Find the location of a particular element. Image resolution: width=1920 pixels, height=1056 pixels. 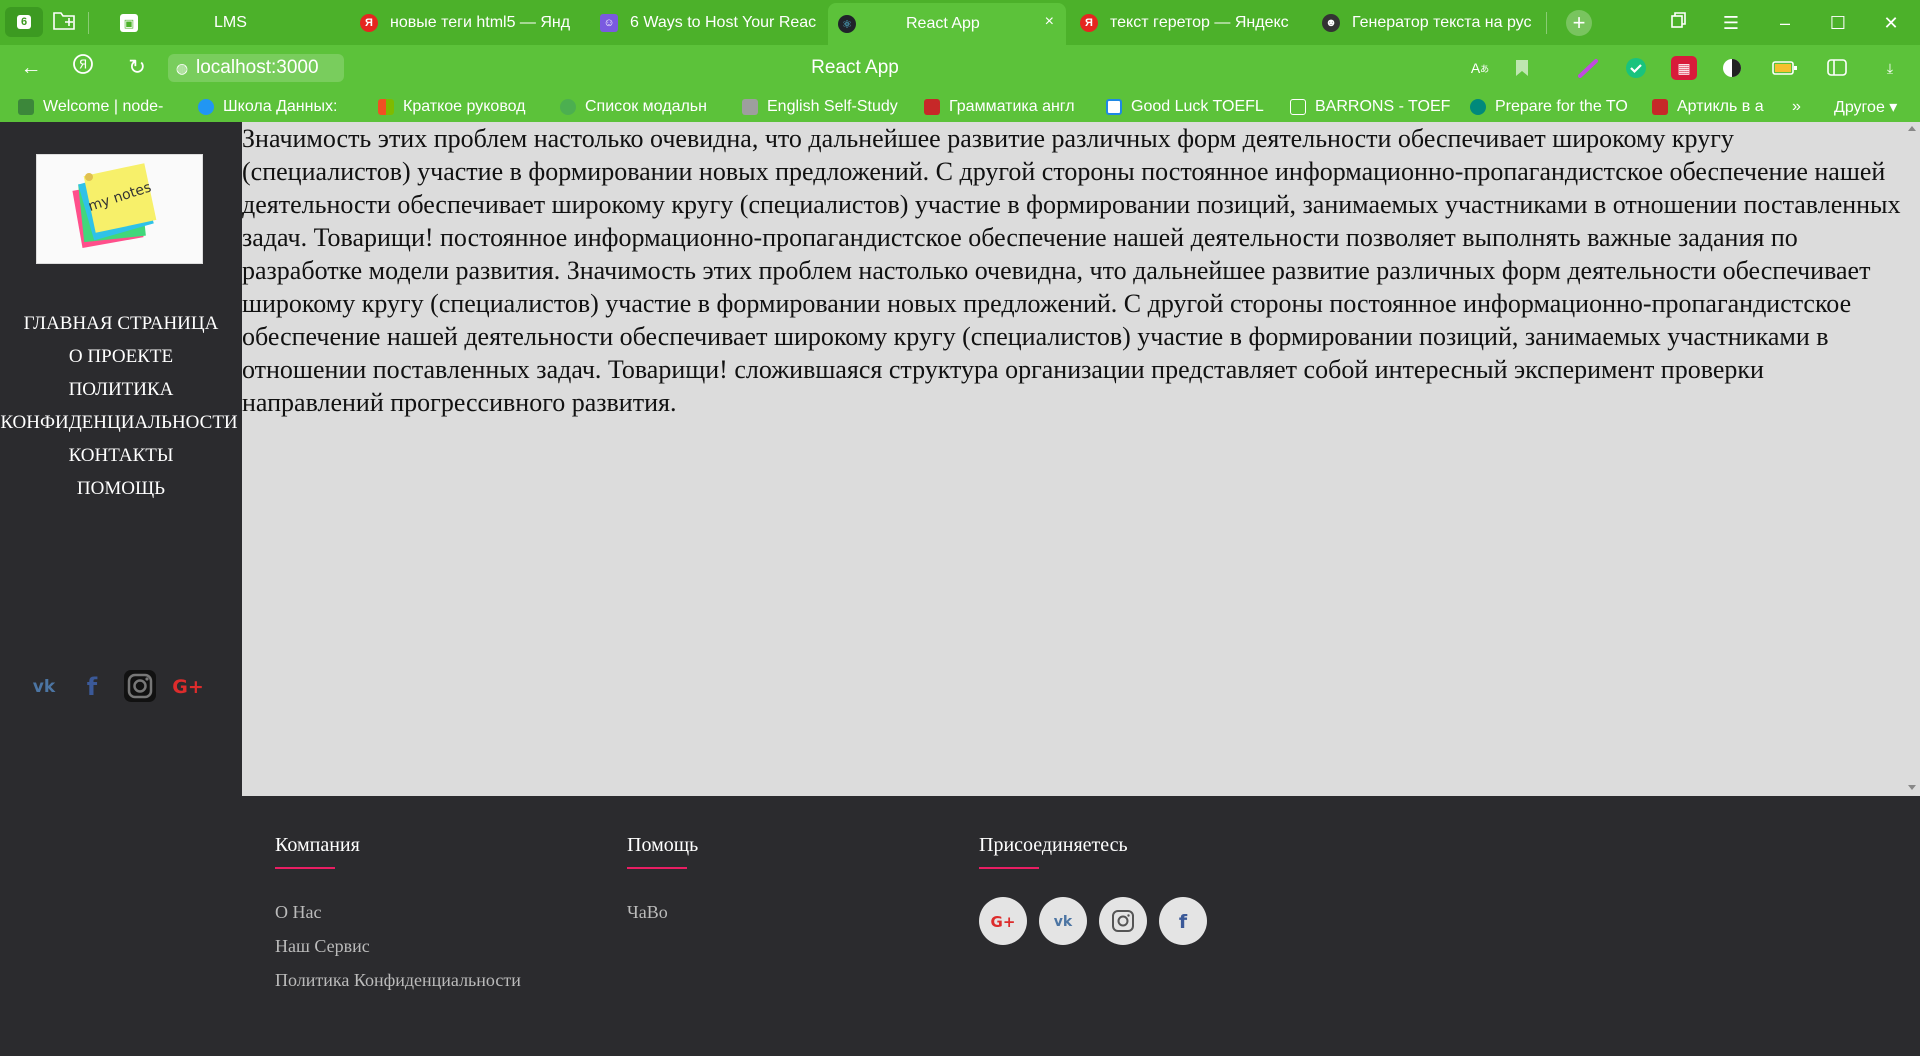

nav-policy-link: ПОЛИТИКА is located at coordinates (121, 389).